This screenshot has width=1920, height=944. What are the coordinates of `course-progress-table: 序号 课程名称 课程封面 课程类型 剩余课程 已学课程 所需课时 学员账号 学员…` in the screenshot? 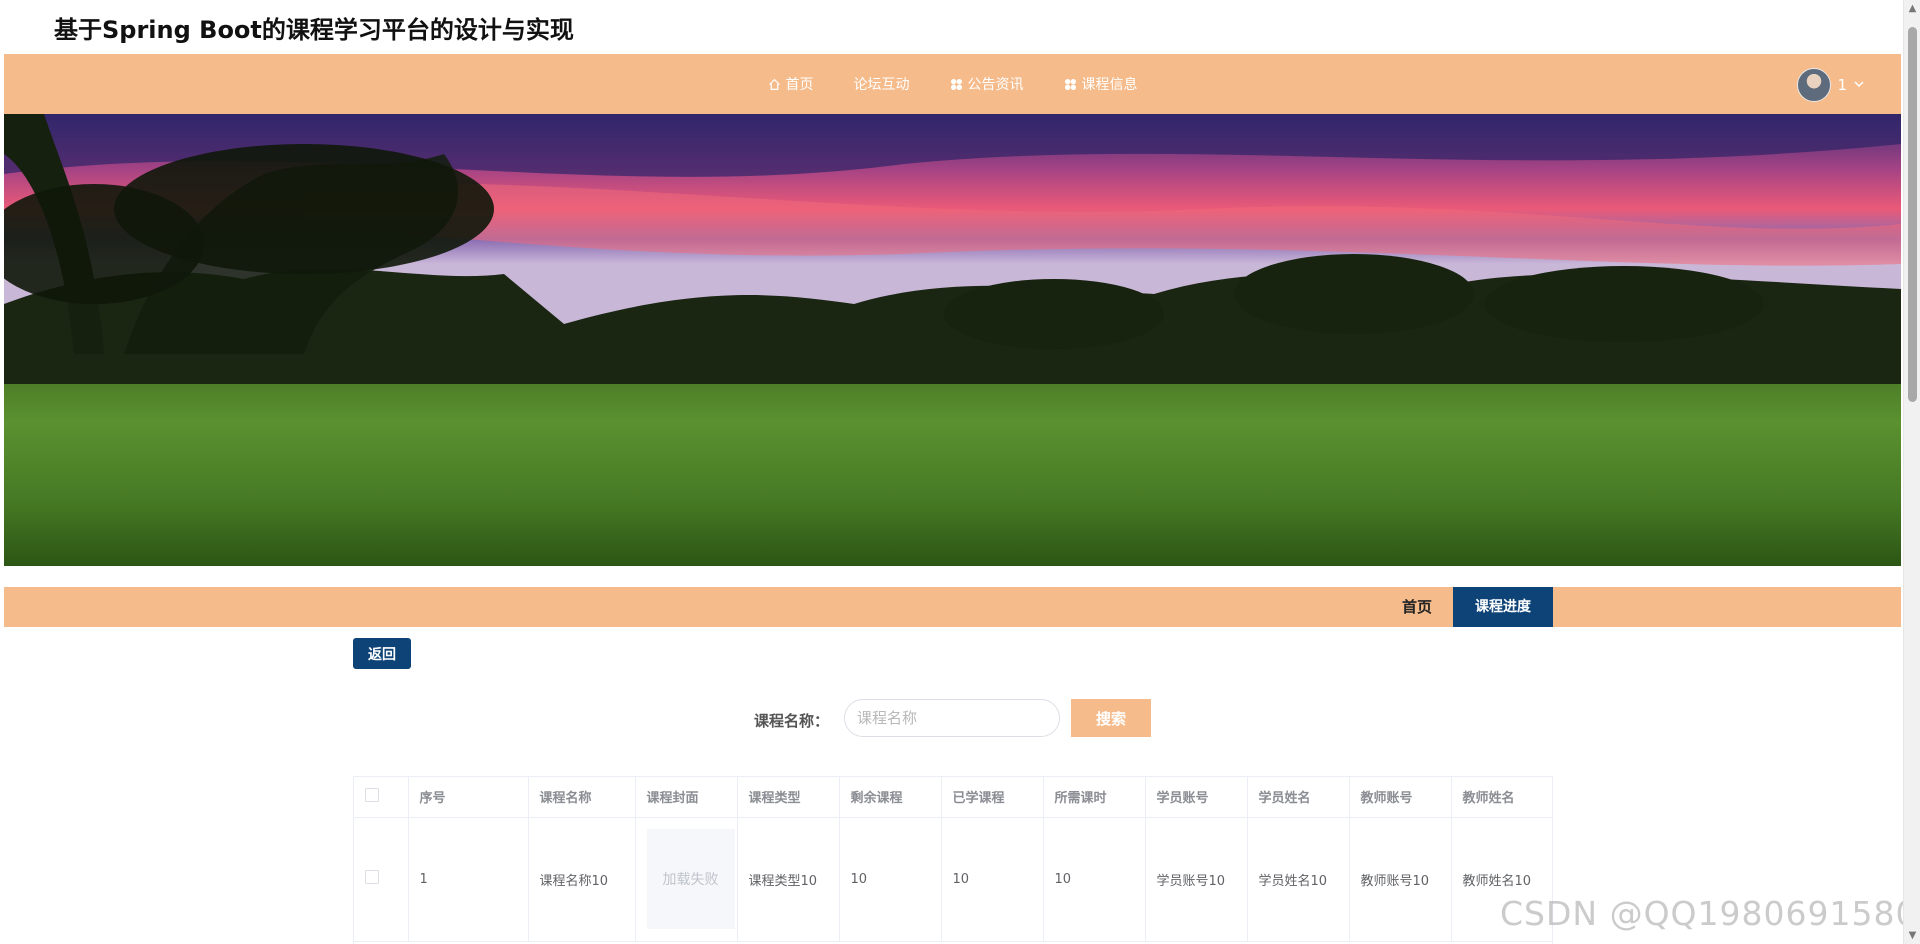 It's located at (953, 860).